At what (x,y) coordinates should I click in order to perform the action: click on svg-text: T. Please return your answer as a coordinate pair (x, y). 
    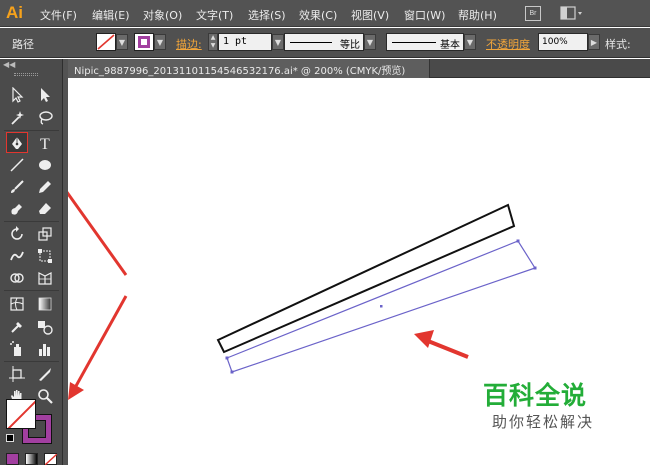
    Looking at the image, I should click on (45, 143).